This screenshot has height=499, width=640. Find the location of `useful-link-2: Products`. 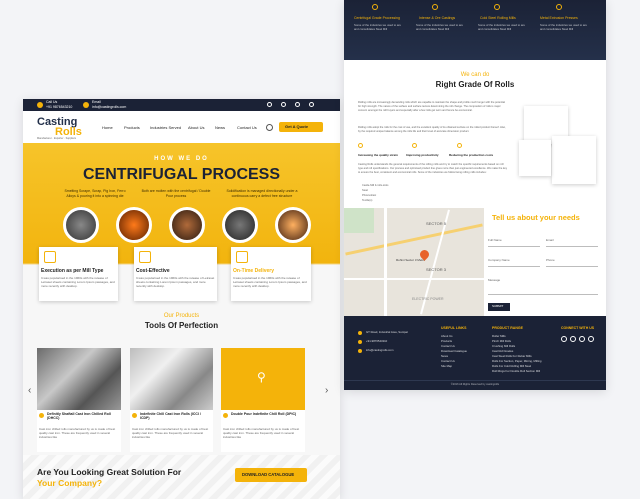

useful-link-2: Products is located at coordinates (446, 341).